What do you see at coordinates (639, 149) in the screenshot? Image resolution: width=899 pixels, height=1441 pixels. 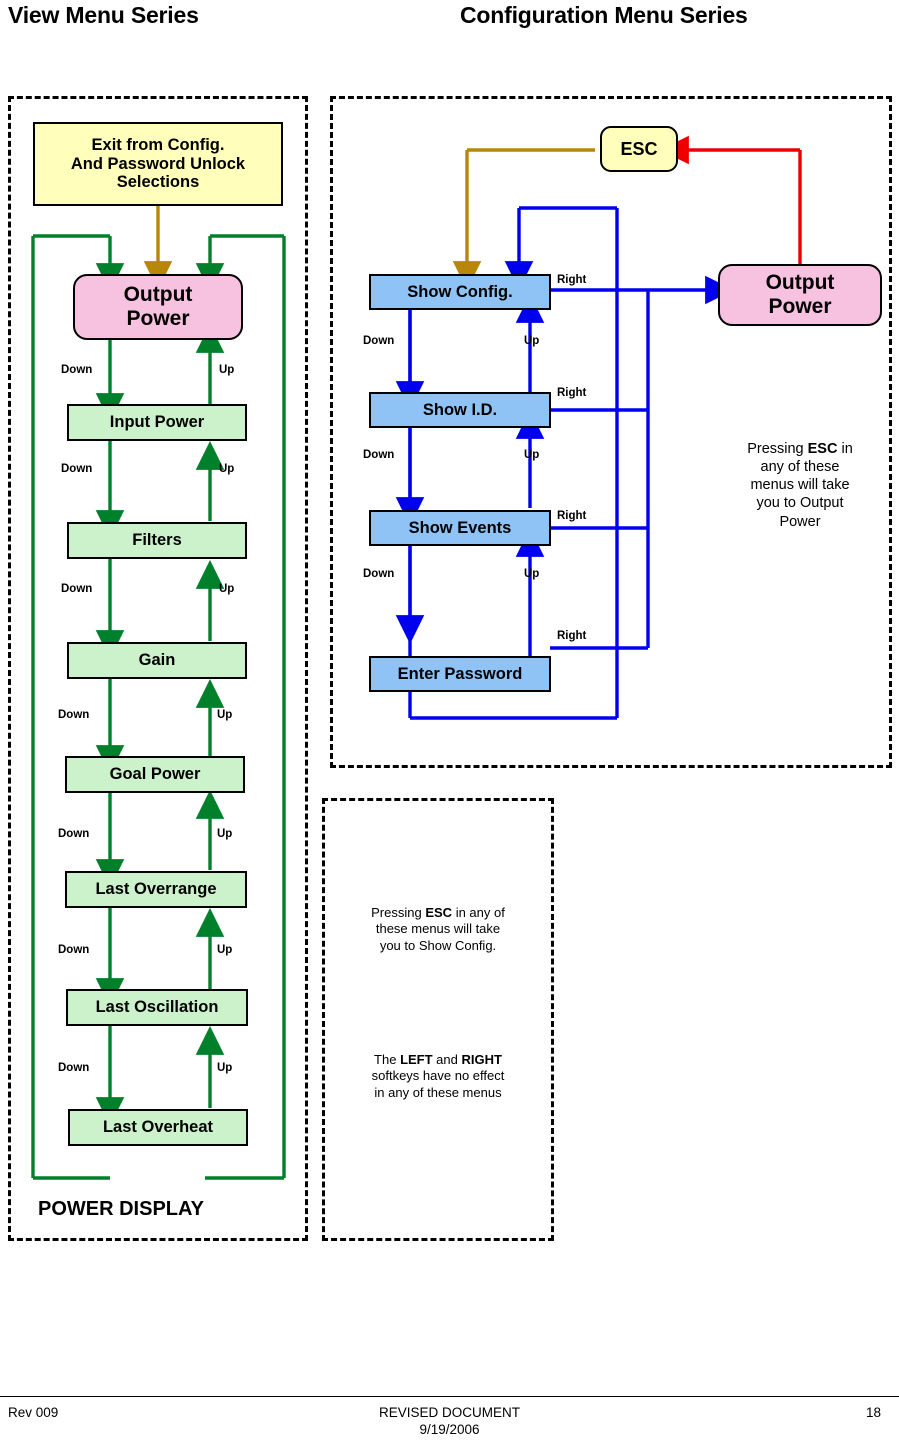 I see `esc-box: ESC` at bounding box center [639, 149].